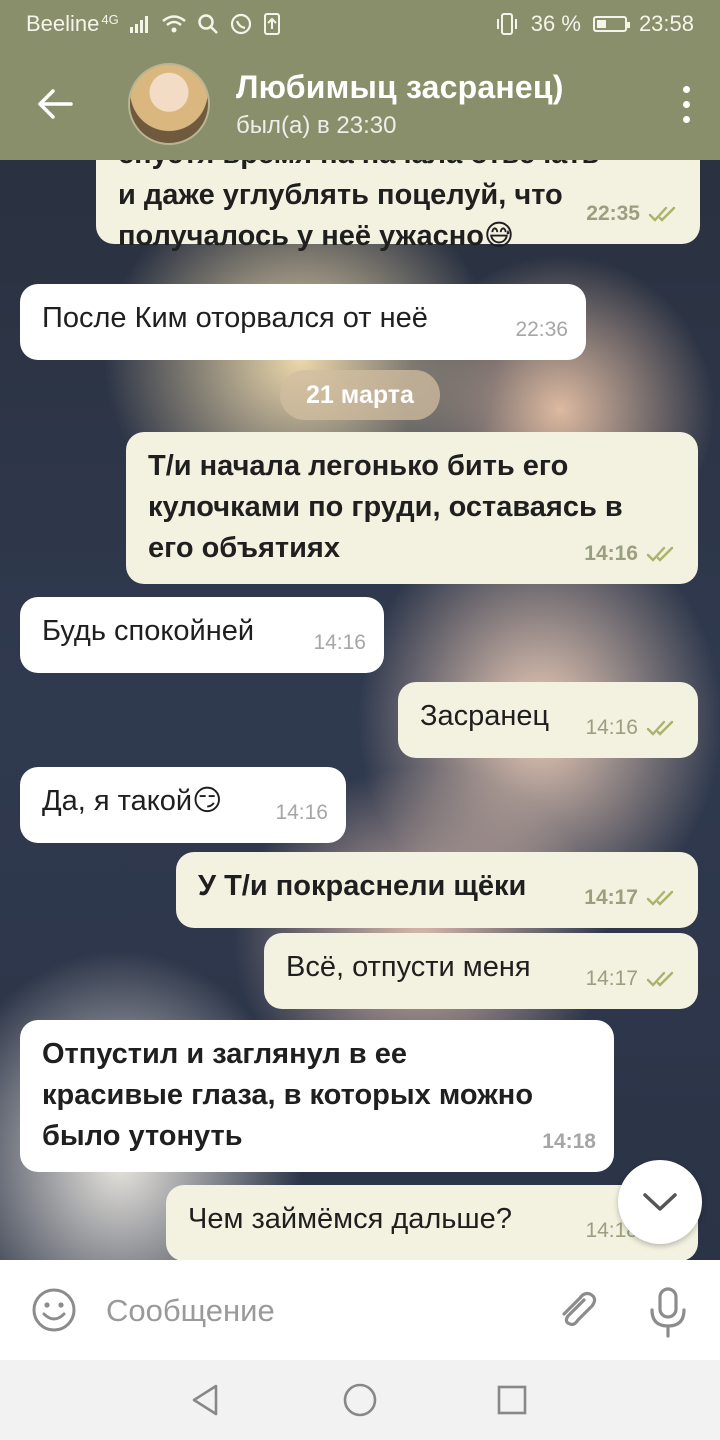  I want to click on arrow-left-icon, so click(55, 104).